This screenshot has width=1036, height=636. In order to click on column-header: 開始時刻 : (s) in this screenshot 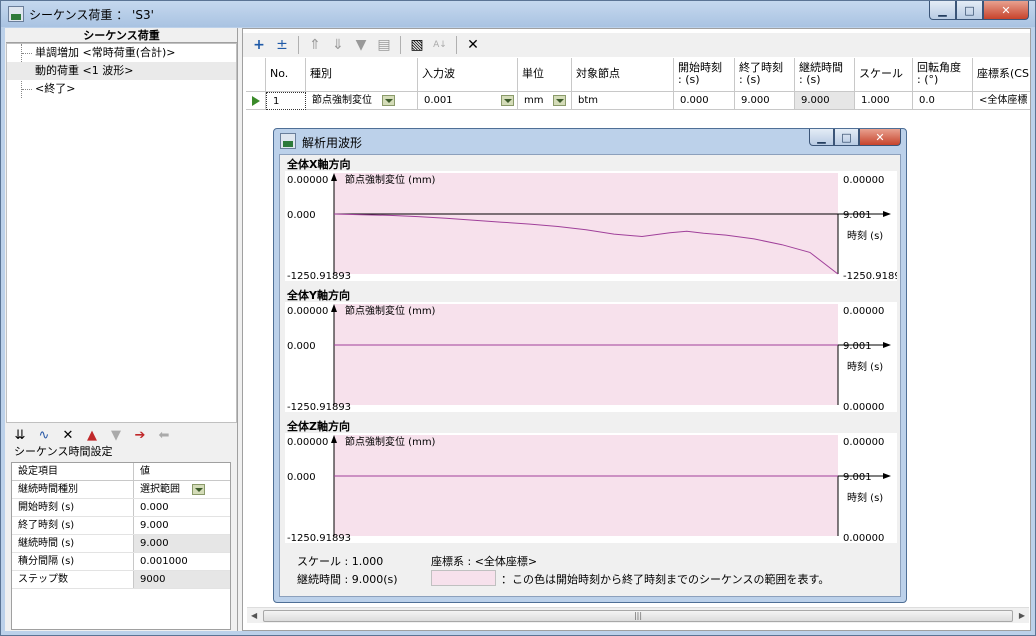, I will do `click(704, 75)`.